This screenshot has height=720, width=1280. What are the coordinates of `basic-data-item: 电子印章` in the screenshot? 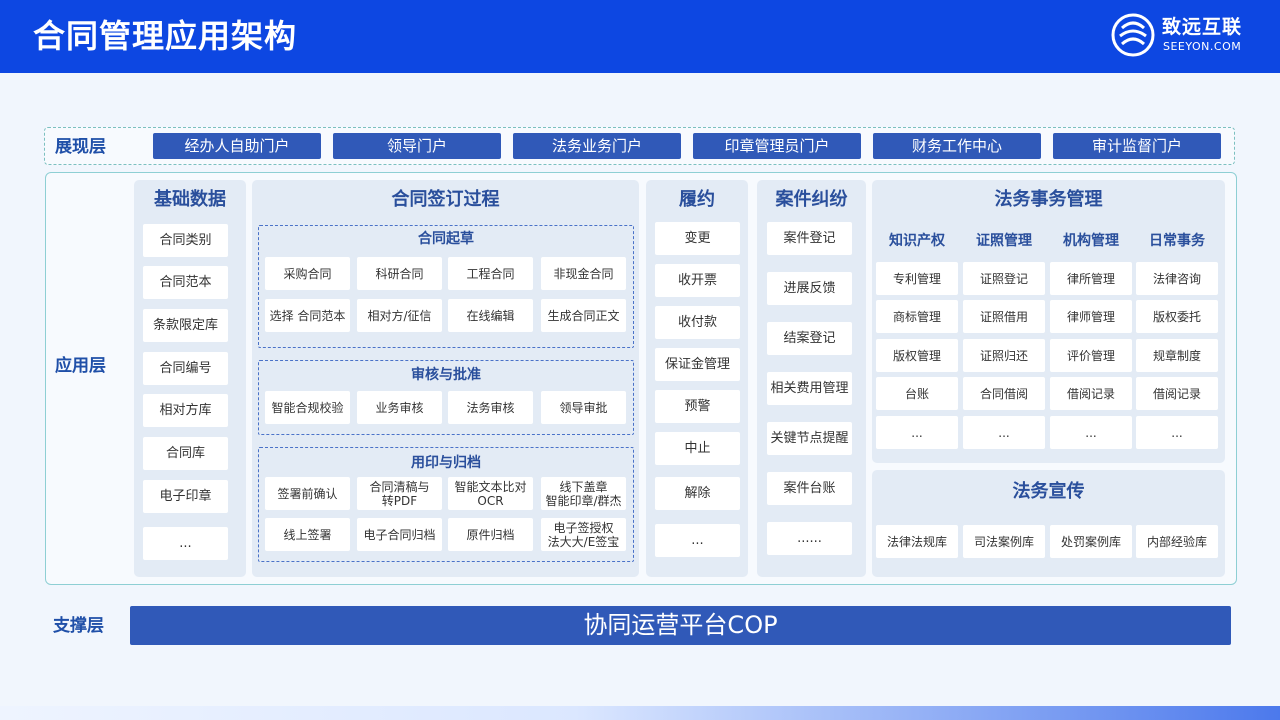 It's located at (185, 496).